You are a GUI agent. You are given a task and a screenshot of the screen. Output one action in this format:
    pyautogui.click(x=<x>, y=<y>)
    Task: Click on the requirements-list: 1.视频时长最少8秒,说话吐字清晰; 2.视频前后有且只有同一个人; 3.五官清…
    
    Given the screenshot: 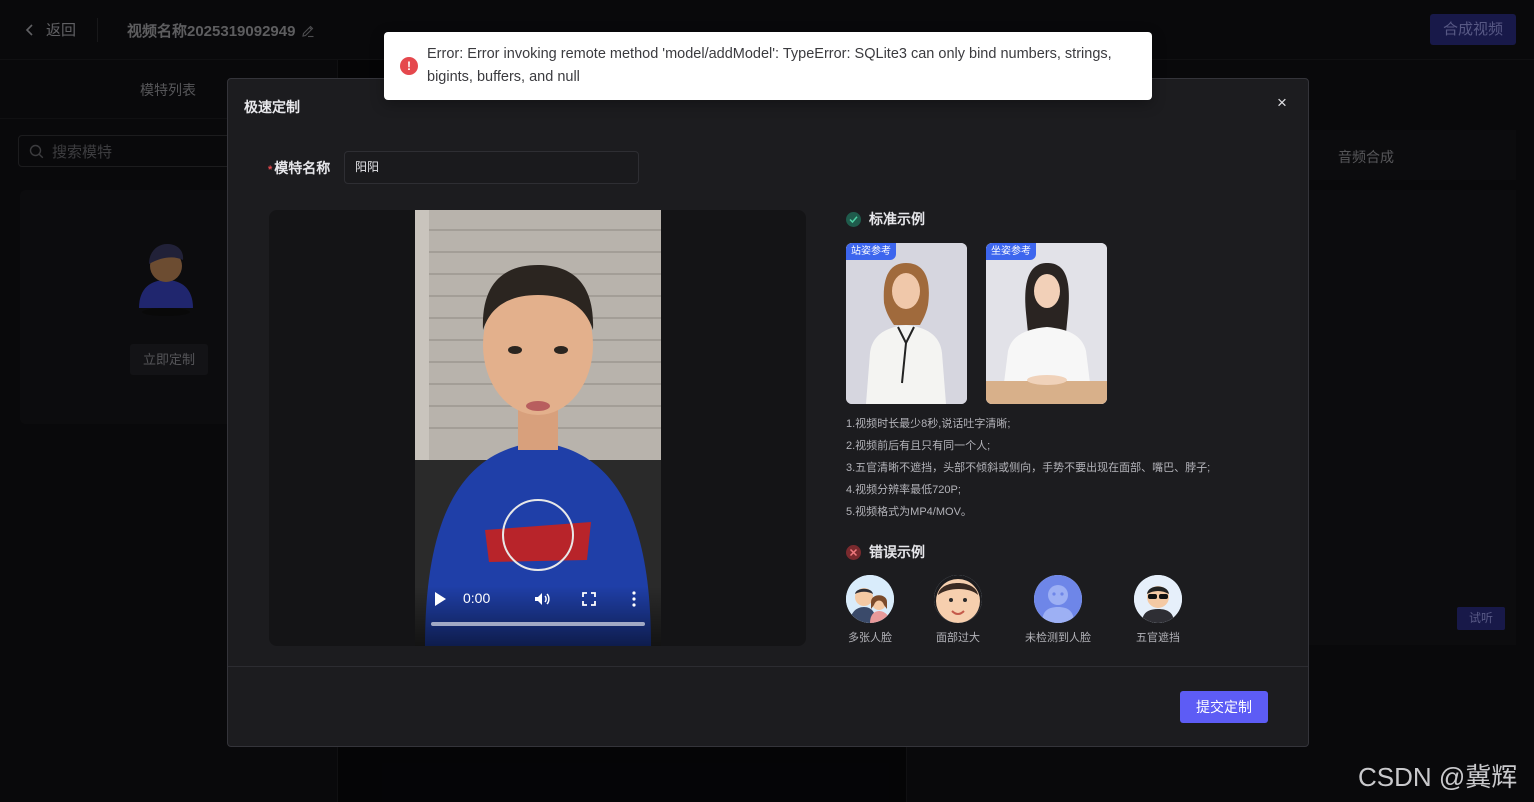 What is the action you would take?
    pyautogui.click(x=1028, y=468)
    